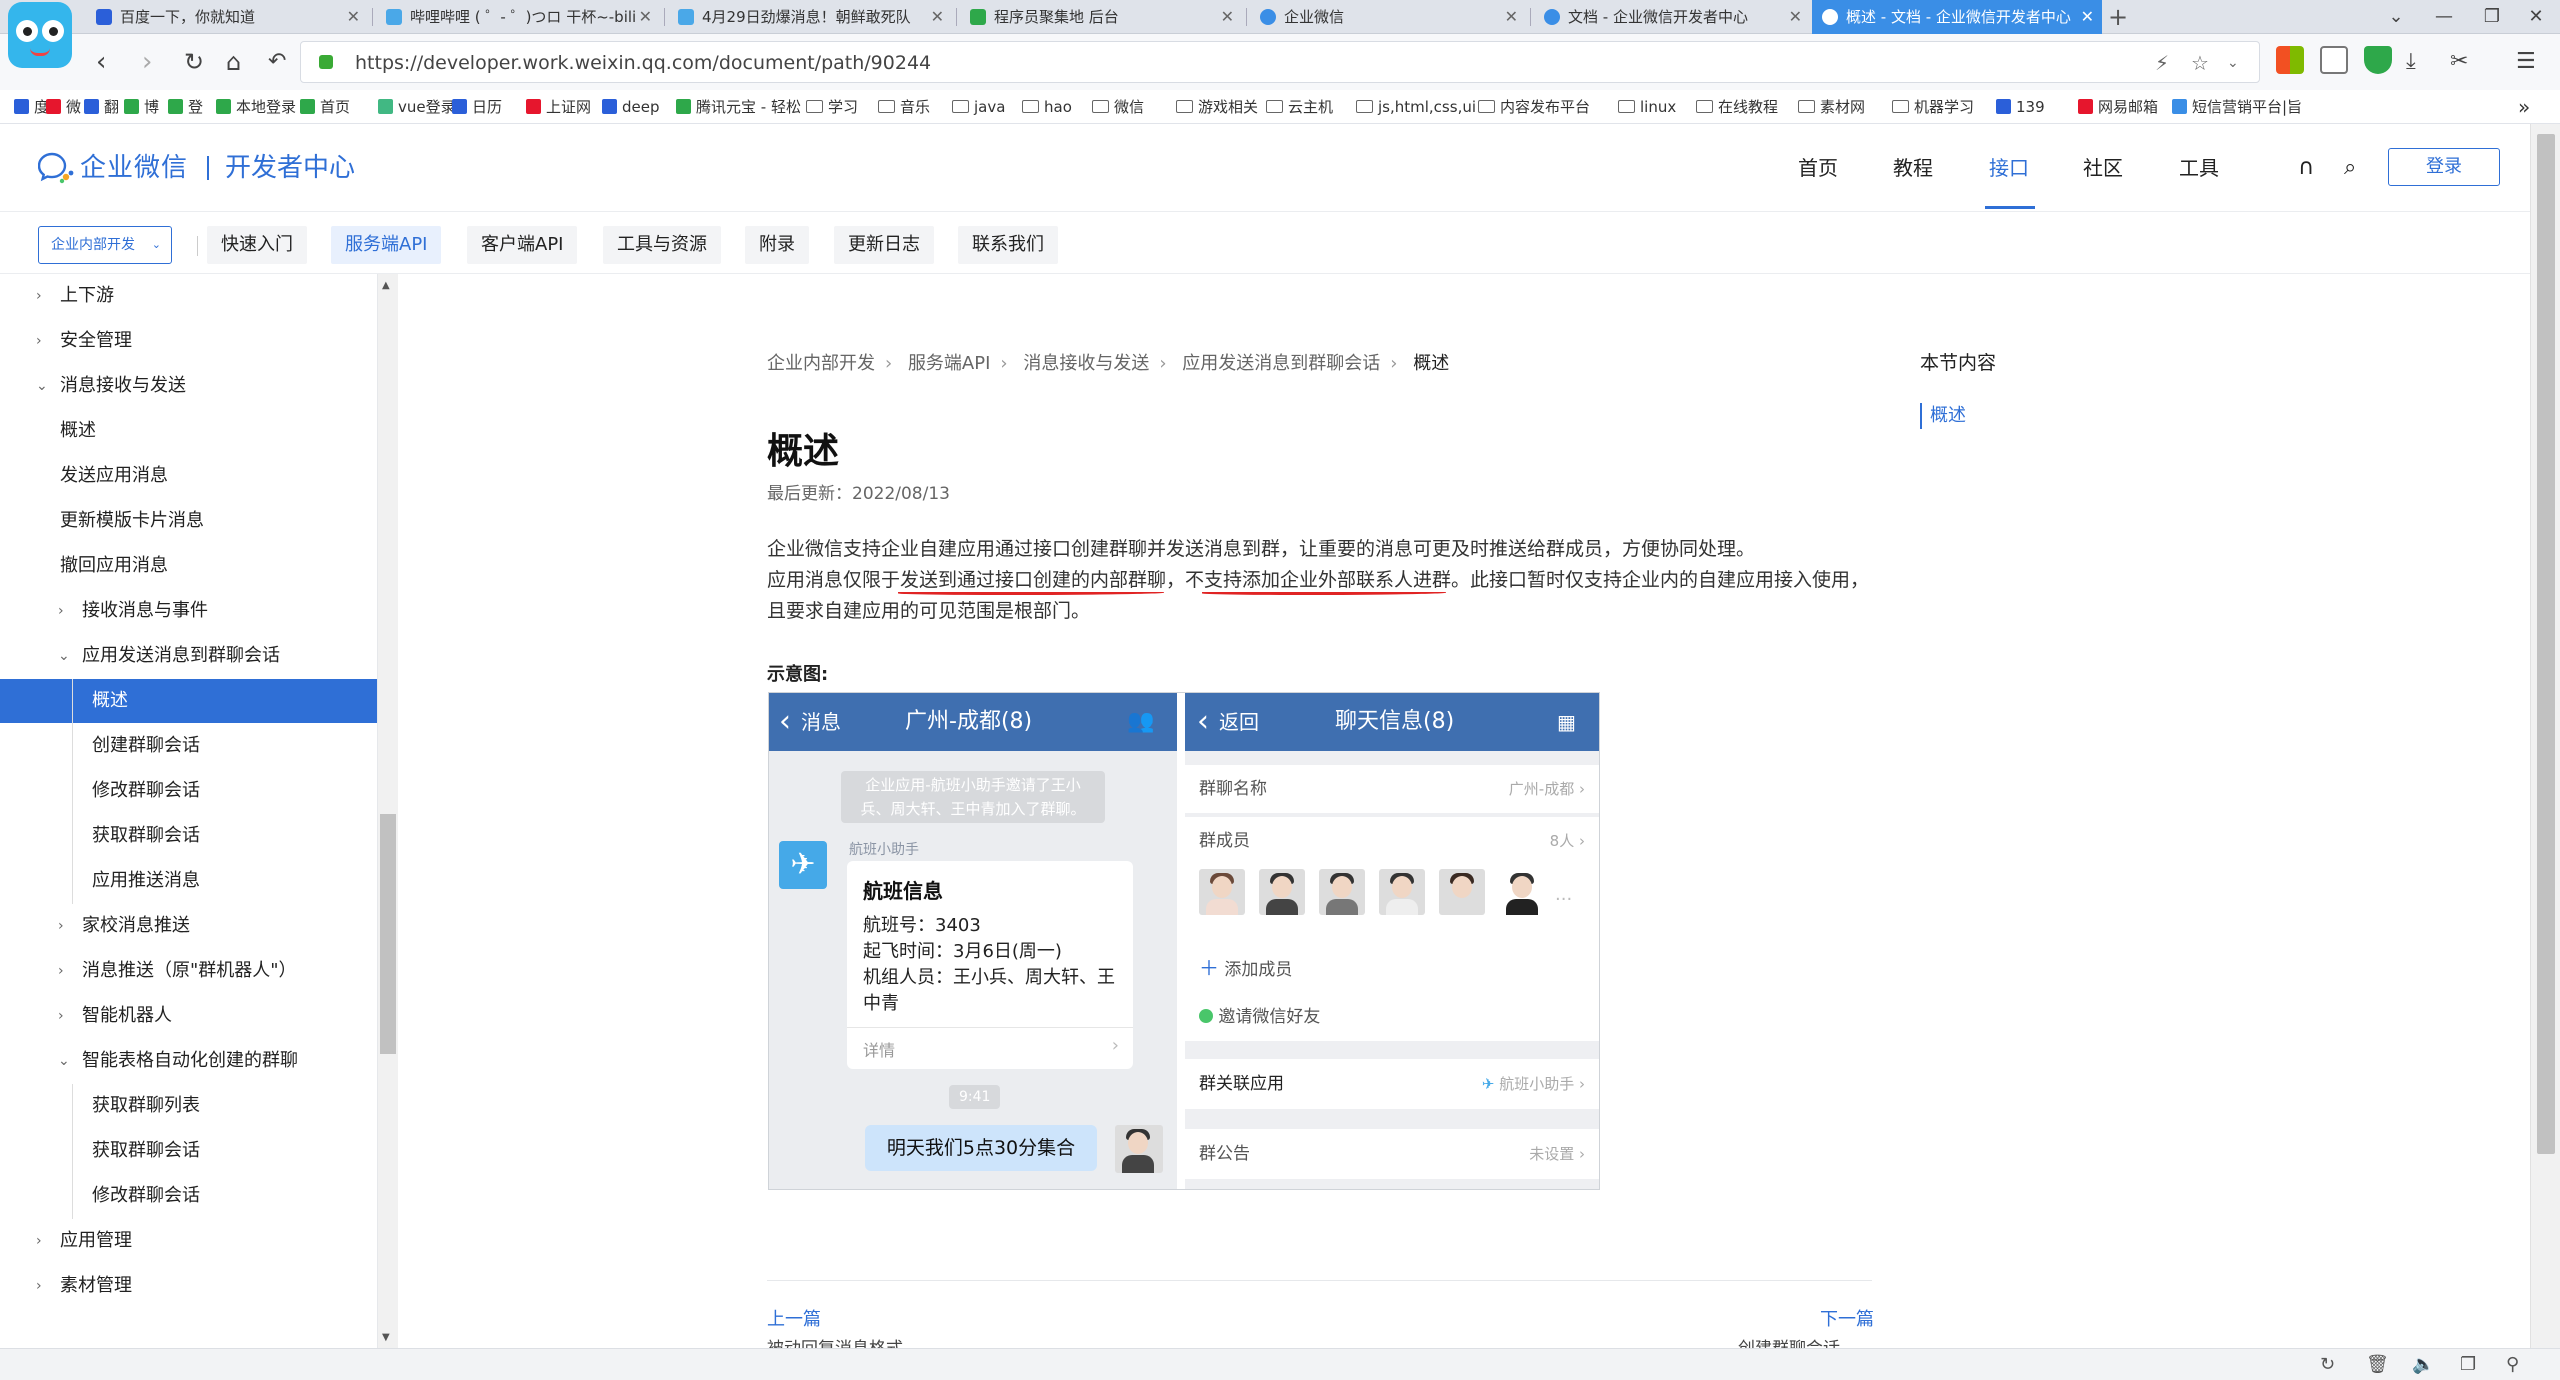  Describe the element at coordinates (1534, 107) in the screenshot. I see `bookmark-20: 内容发布平台` at that location.